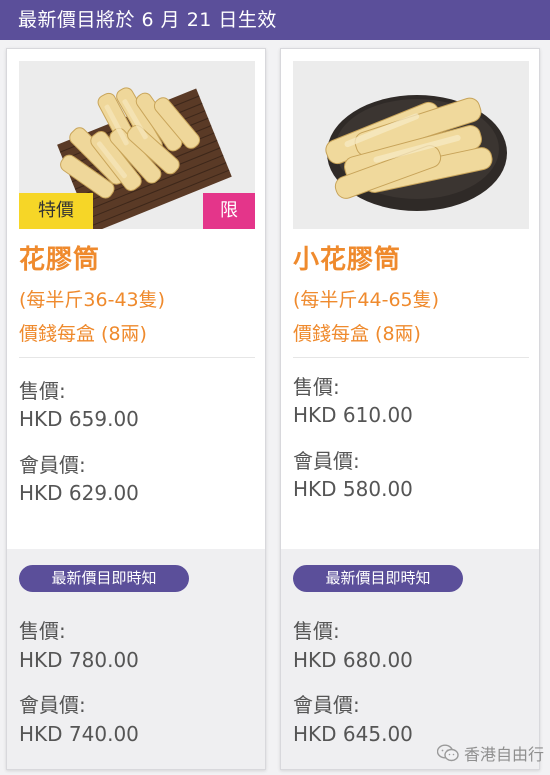 This screenshot has width=550, height=775. I want to click on member-price-value: HKD 580.00, so click(353, 489).